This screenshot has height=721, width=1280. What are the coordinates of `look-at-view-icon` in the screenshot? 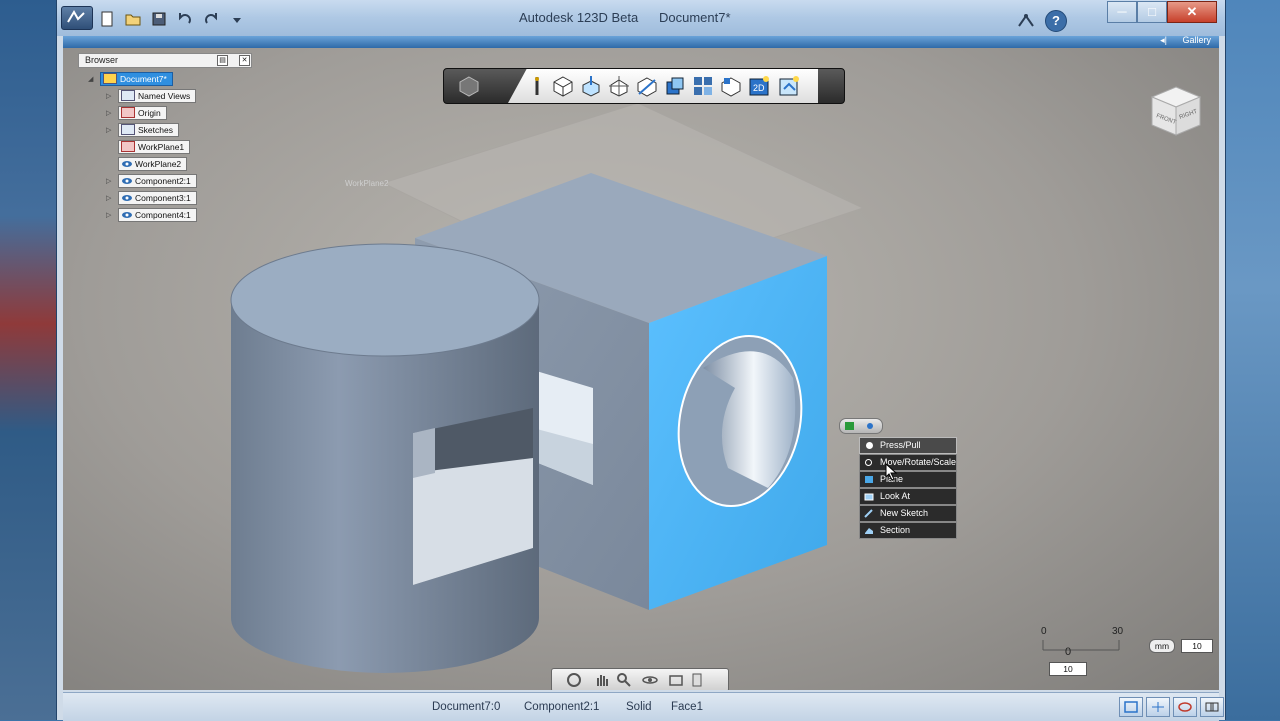 It's located at (698, 680).